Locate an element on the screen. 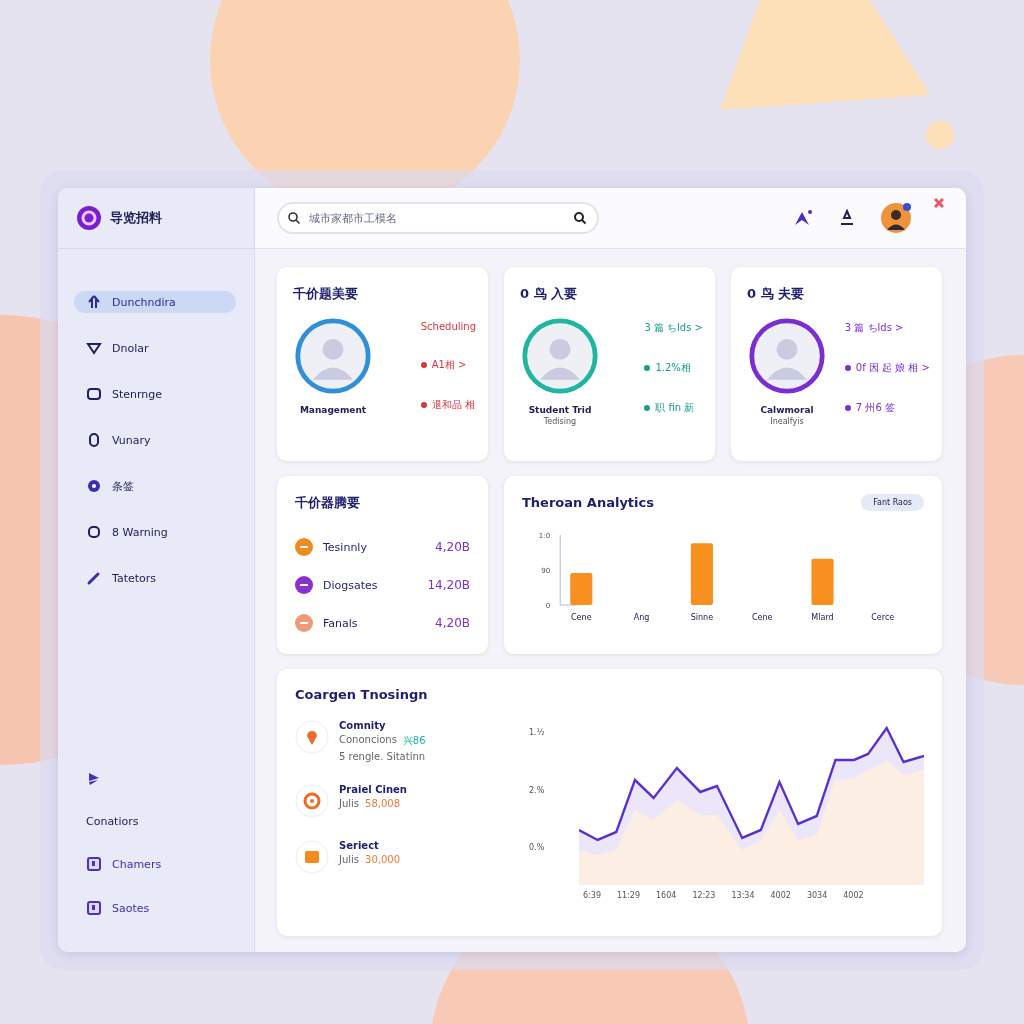  brand-name: 导览招料 is located at coordinates (136, 218).